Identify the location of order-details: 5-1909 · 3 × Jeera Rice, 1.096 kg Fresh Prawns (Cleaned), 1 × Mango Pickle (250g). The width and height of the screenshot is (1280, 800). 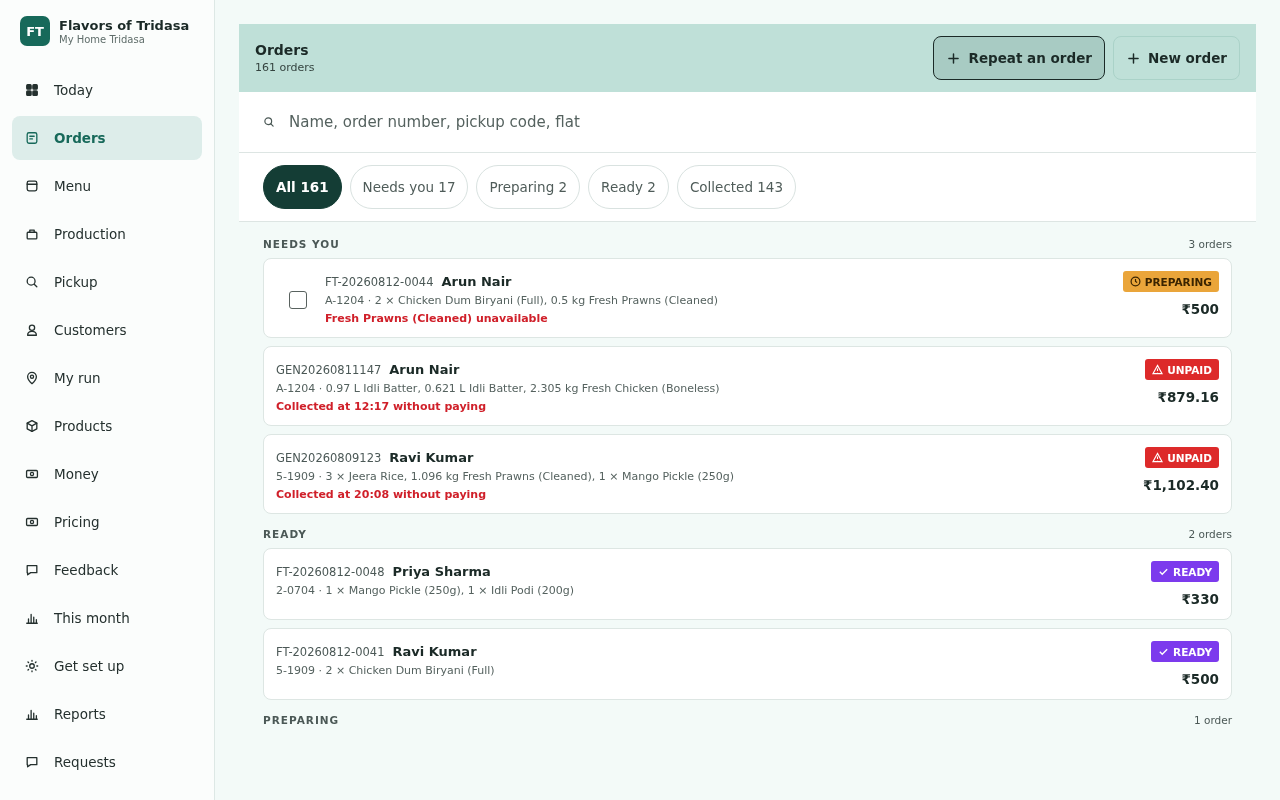
(506, 476).